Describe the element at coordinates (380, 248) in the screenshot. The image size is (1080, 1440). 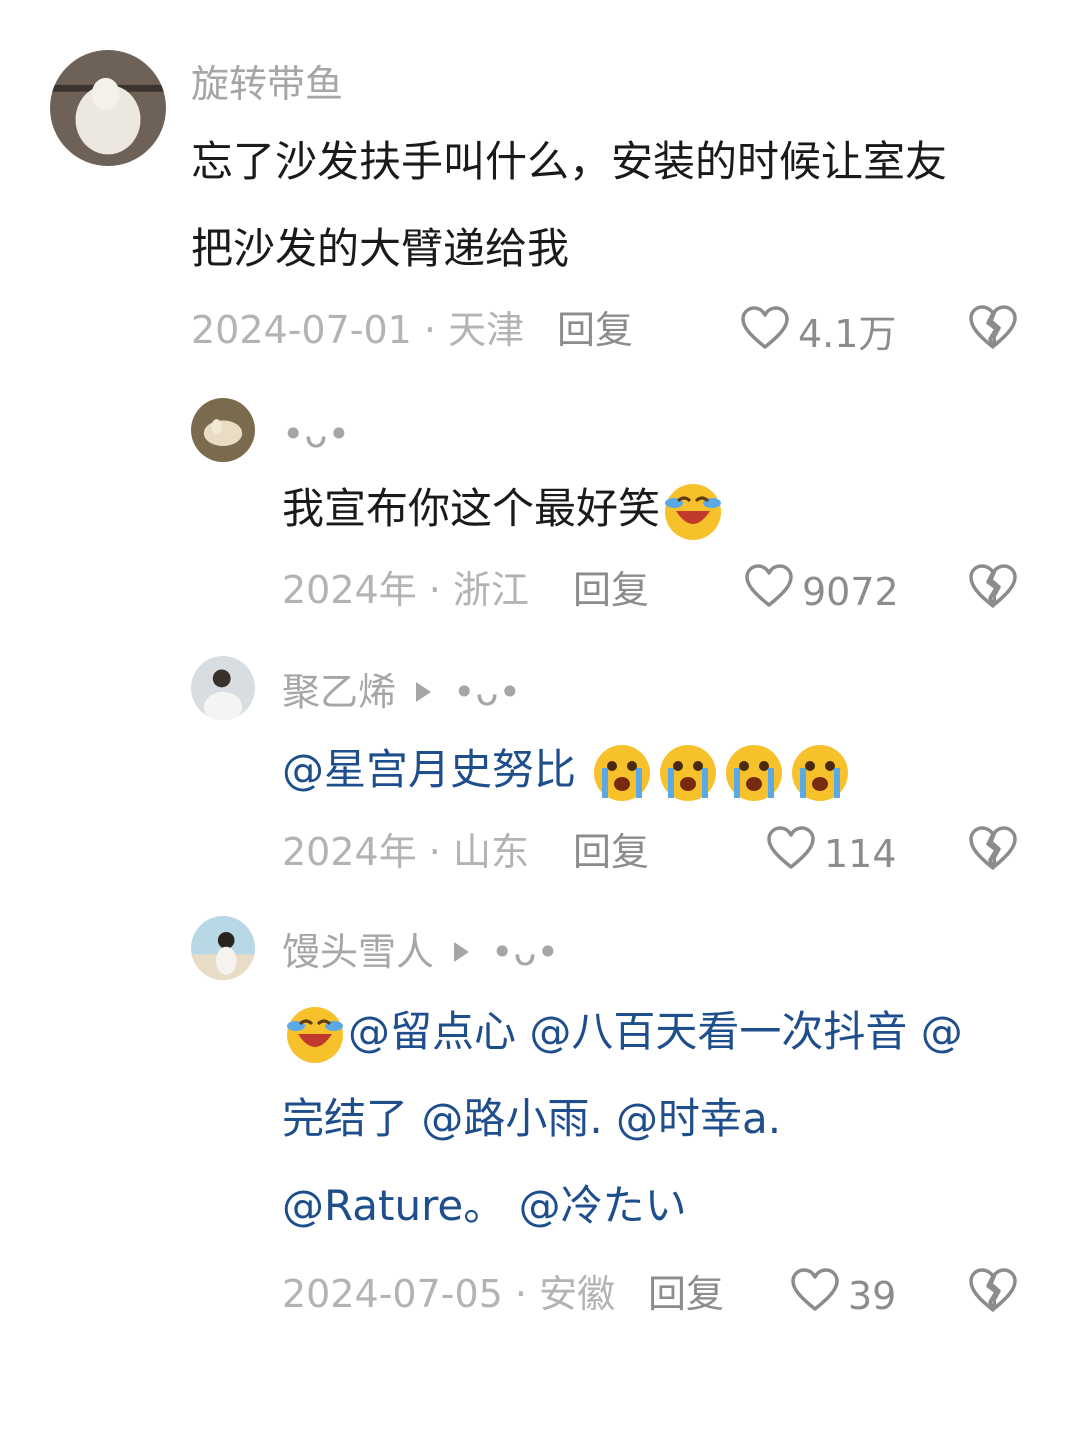
I see `comment-line: 把沙发的大臂递给我` at that location.